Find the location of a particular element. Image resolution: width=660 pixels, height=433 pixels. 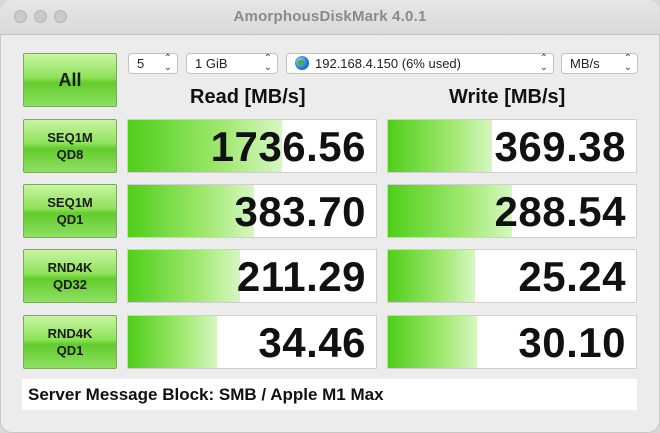

read-result-value: 383.70 is located at coordinates (300, 211).